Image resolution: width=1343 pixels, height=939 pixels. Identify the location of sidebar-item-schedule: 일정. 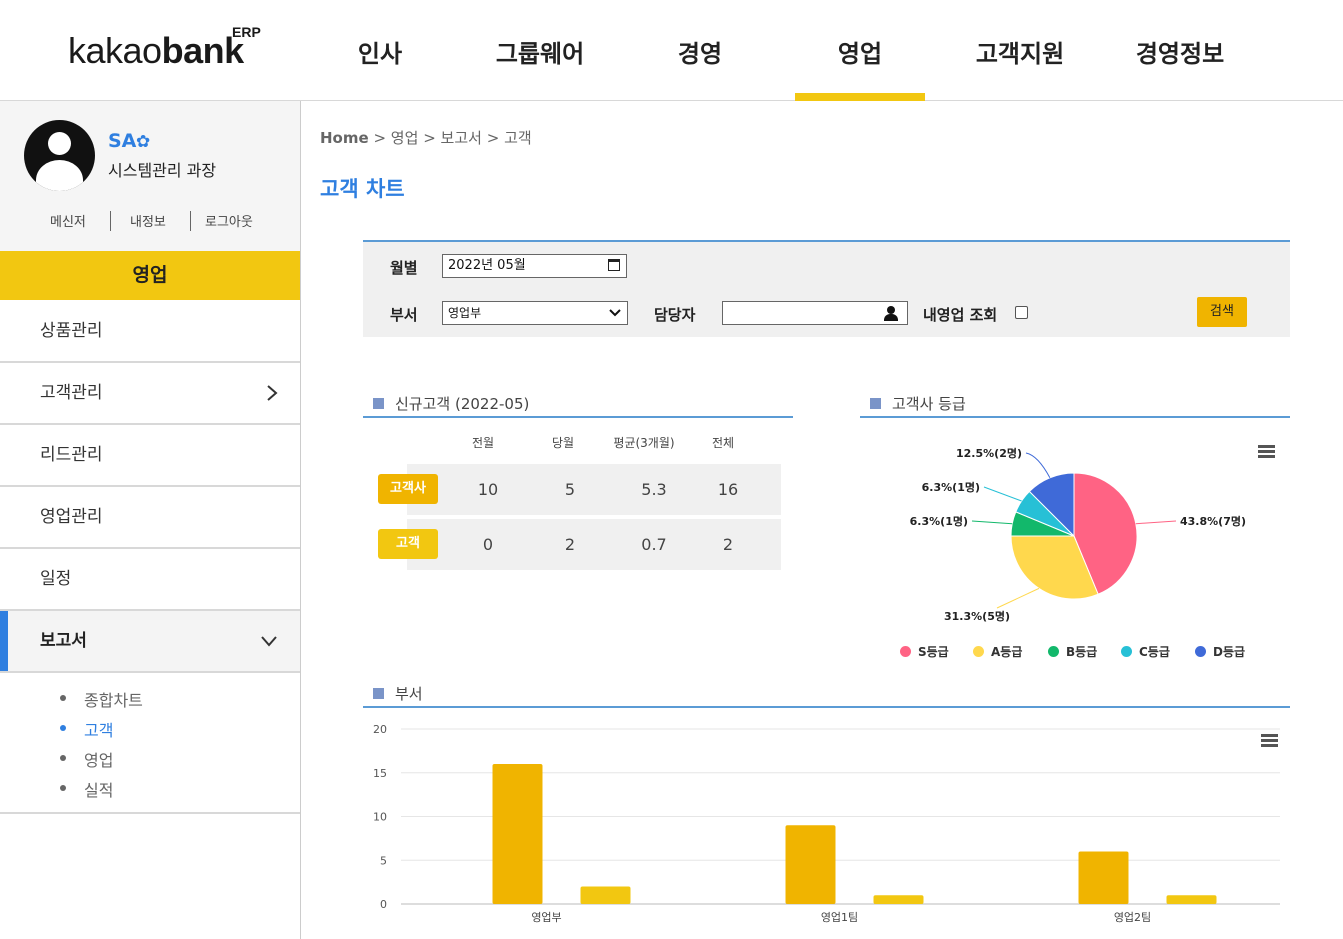
(150, 580).